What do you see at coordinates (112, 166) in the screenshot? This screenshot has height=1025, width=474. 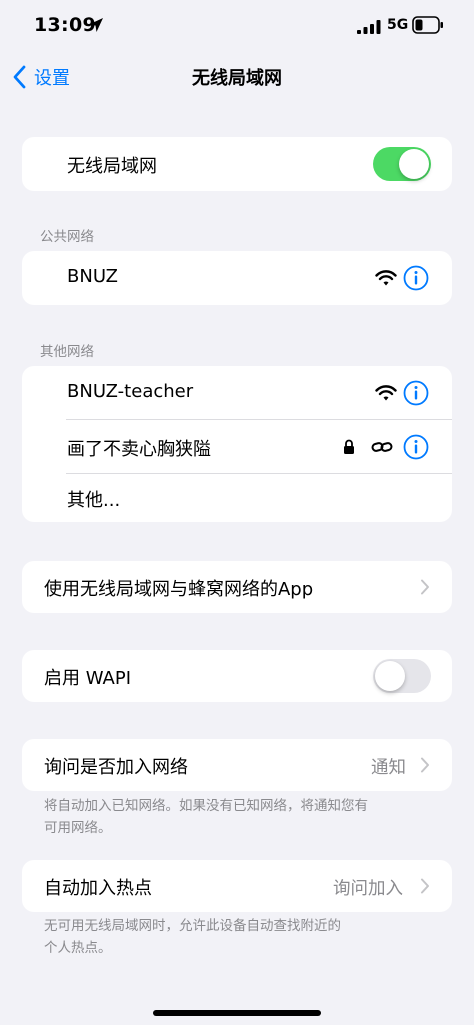 I see `wifi-toggle-label: 无线局域网` at bounding box center [112, 166].